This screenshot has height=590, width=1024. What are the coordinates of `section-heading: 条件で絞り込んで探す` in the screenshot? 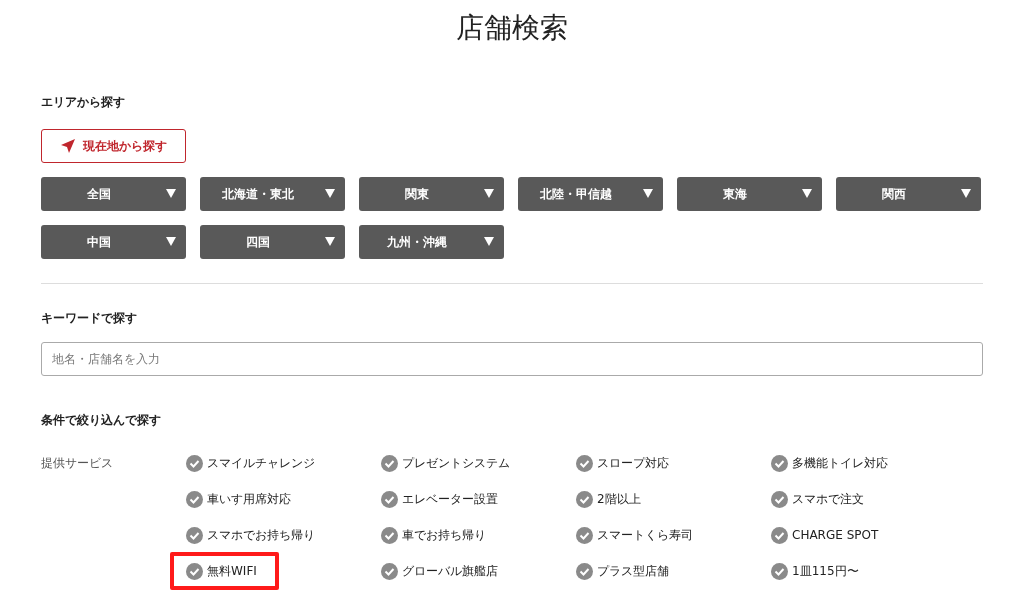 It's located at (101, 420).